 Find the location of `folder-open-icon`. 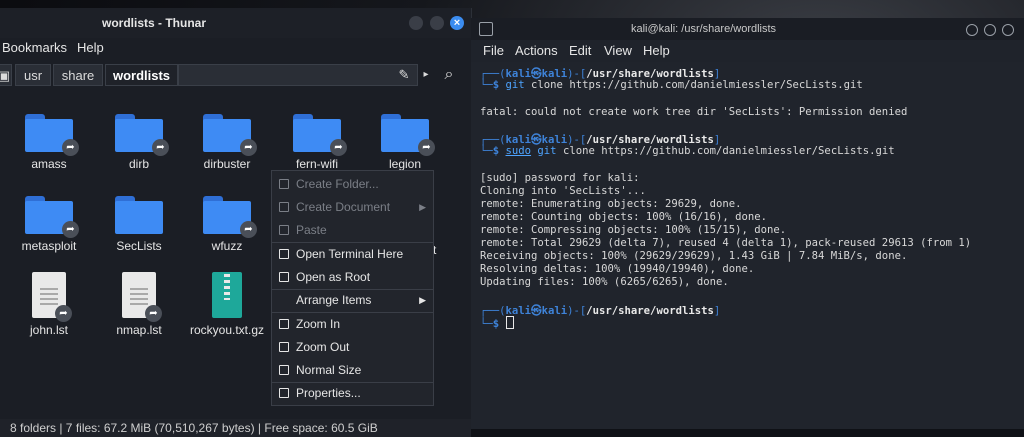

folder-open-icon is located at coordinates (284, 277).